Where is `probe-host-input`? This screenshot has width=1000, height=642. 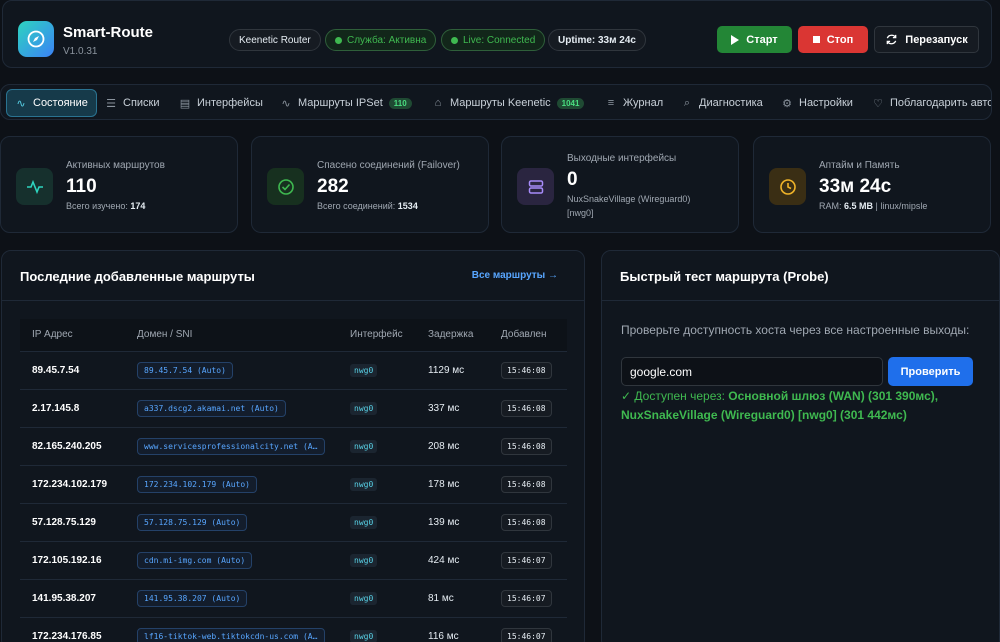
probe-host-input is located at coordinates (752, 371).